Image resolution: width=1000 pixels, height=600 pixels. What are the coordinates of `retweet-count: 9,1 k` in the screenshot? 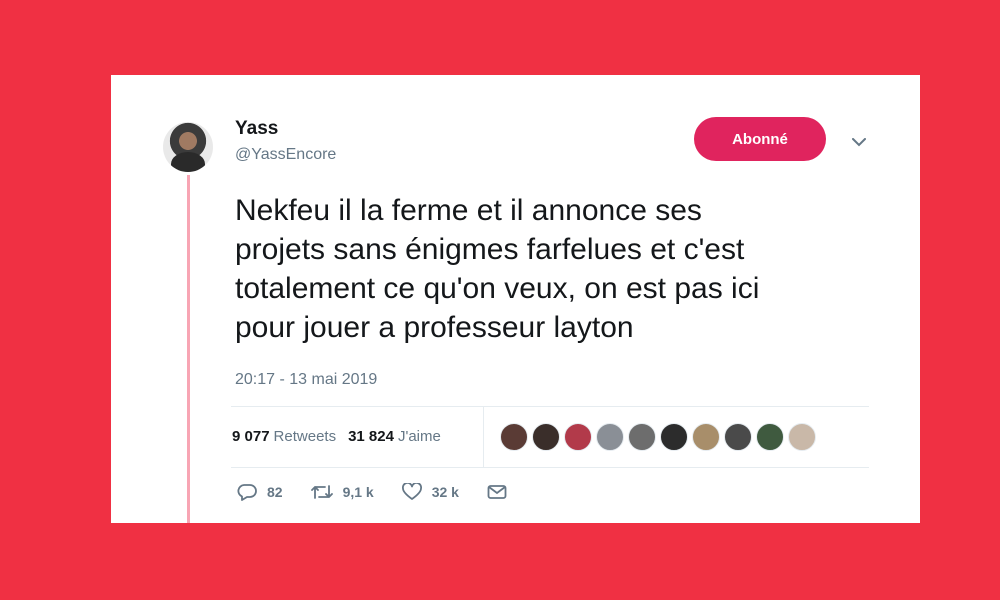 It's located at (358, 492).